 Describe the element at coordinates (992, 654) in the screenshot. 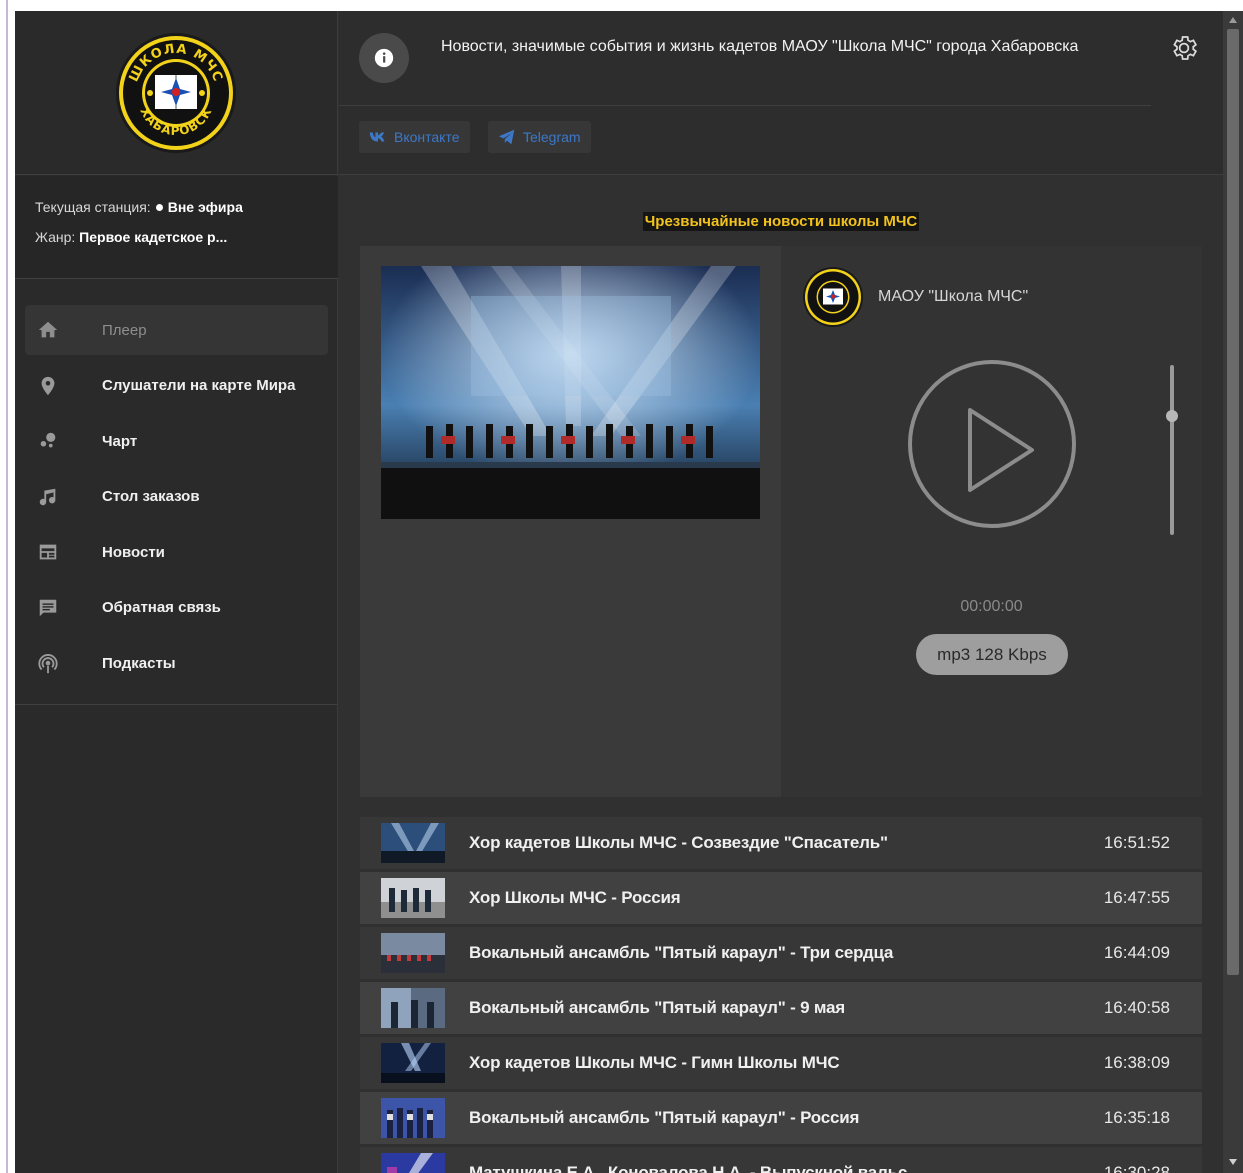

I see `bitrate-button: mp3 128 Kbps` at that location.